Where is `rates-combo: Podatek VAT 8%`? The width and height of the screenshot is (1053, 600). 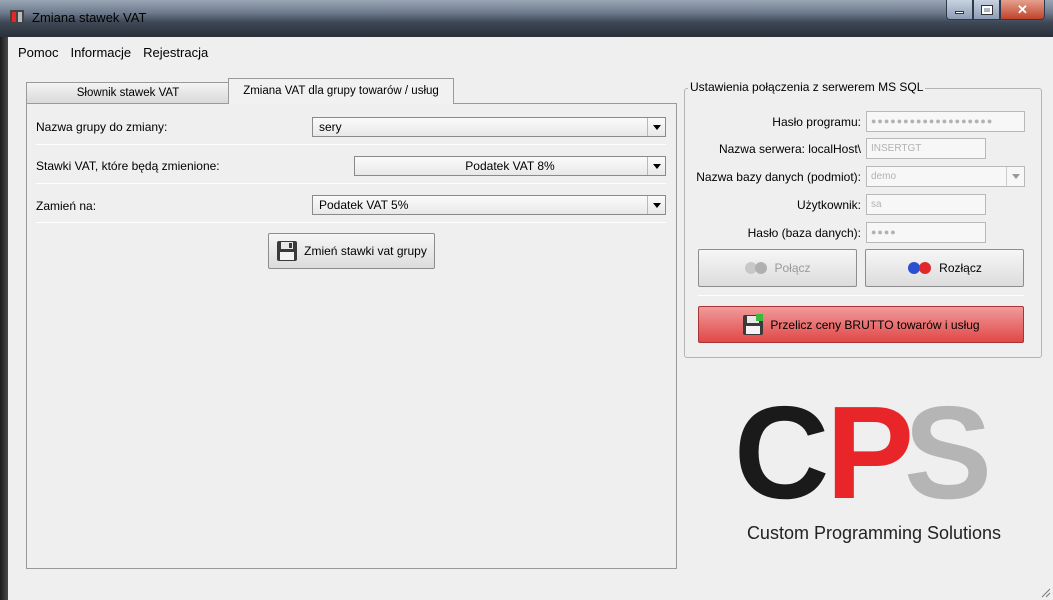
rates-combo: Podatek VAT 8% is located at coordinates (510, 166).